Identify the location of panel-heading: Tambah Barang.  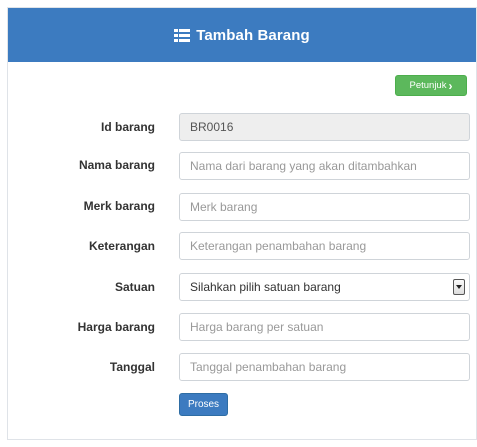
(242, 35).